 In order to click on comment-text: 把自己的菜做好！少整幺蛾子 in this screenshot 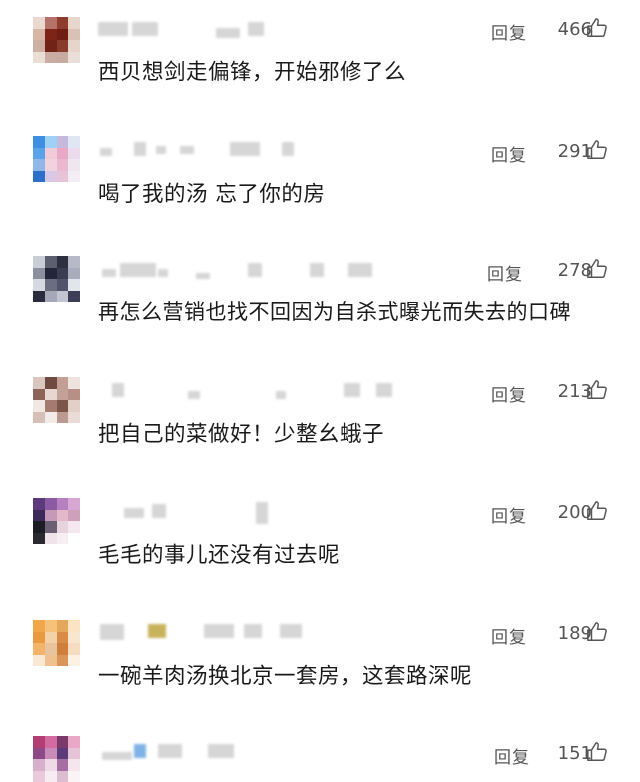, I will do `click(241, 434)`.